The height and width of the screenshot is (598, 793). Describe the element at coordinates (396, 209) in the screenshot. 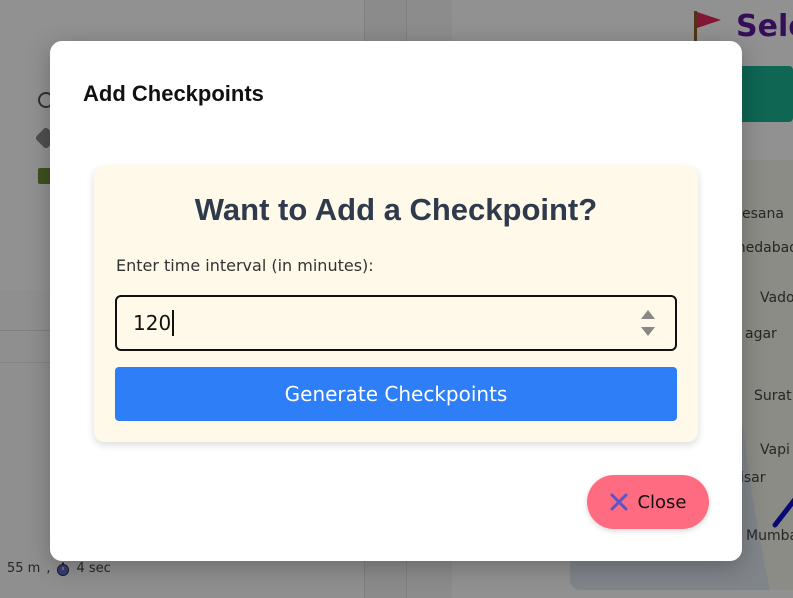

I see `card-heading: Want to Add a Checkpoint?` at that location.